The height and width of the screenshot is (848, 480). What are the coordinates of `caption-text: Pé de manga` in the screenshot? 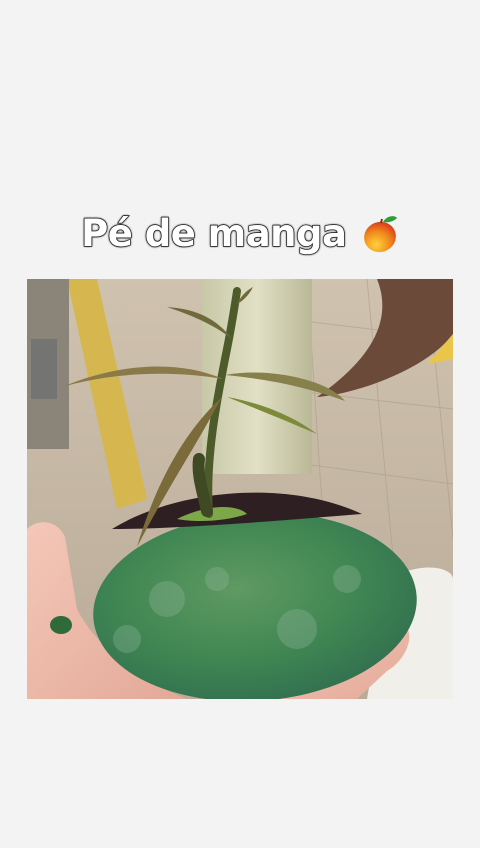 It's located at (213, 233).